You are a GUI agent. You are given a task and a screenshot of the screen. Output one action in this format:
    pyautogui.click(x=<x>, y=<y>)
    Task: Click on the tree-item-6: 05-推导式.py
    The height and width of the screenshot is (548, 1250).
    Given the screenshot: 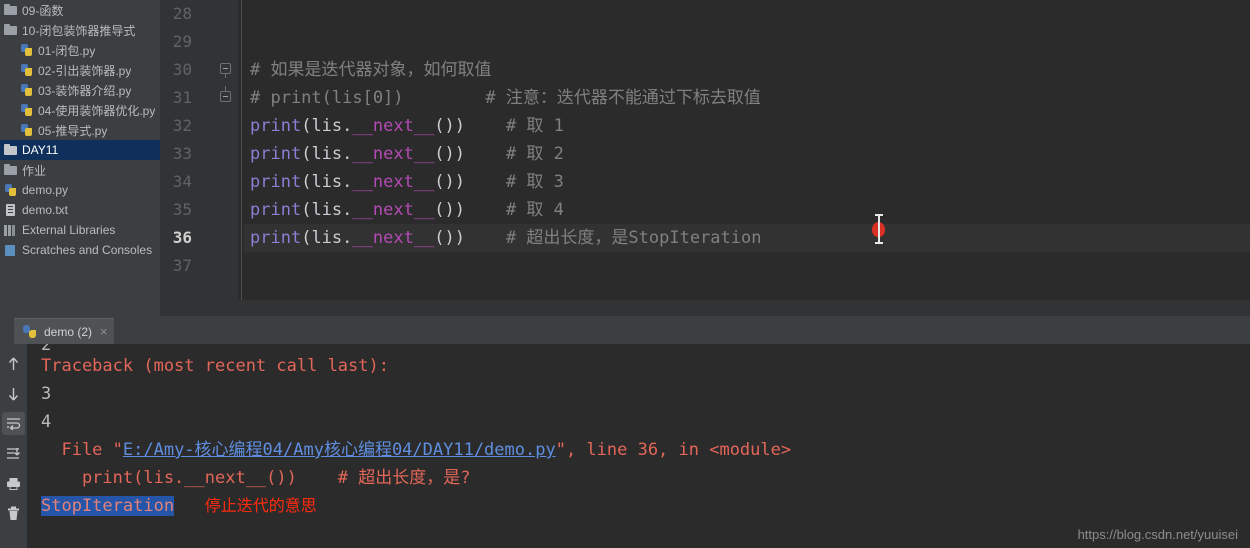 What is the action you would take?
    pyautogui.click(x=80, y=130)
    